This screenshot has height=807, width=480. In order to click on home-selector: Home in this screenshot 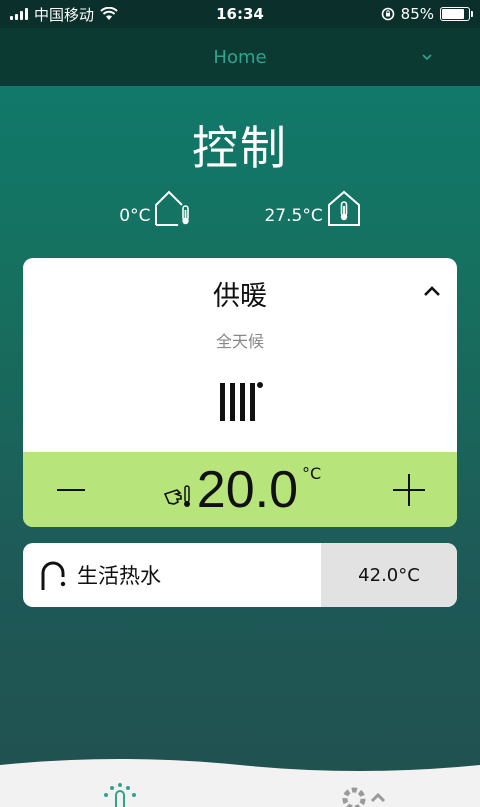, I will do `click(239, 57)`.